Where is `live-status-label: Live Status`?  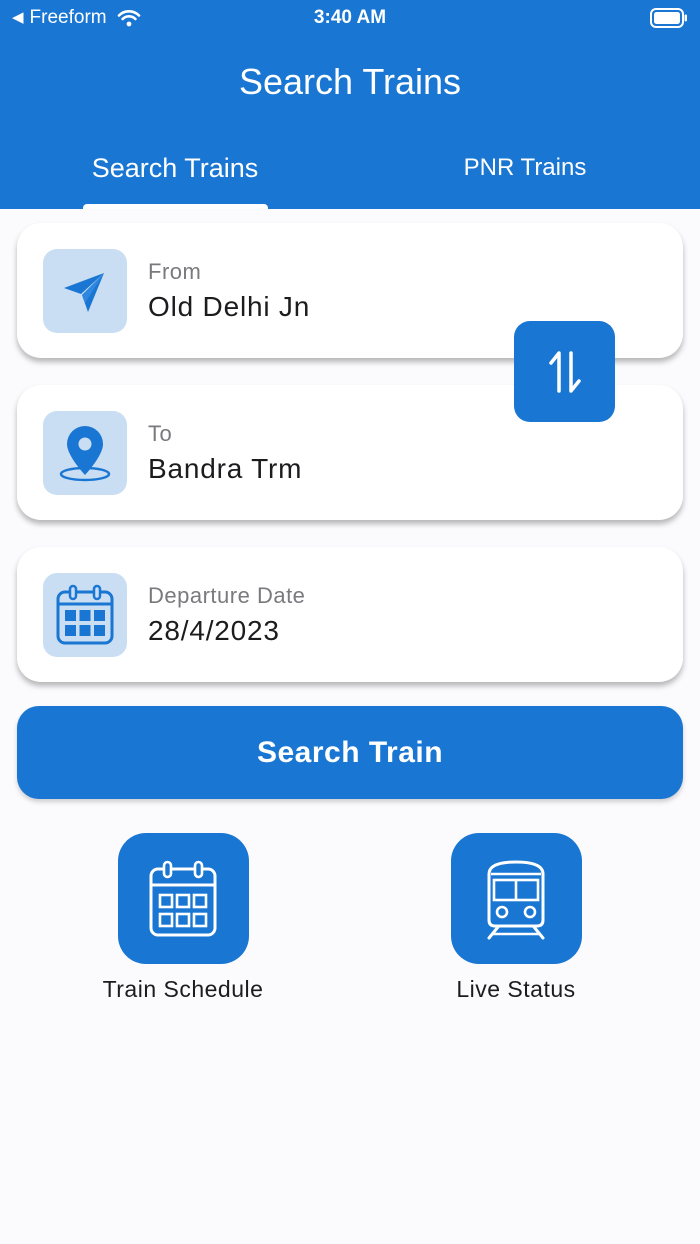
live-status-label: Live Status is located at coordinates (516, 989).